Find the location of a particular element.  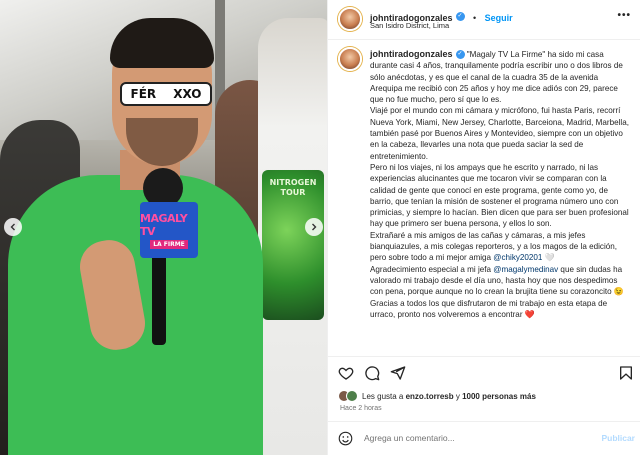

location-link: San Isidro District, Lima is located at coordinates (409, 25).